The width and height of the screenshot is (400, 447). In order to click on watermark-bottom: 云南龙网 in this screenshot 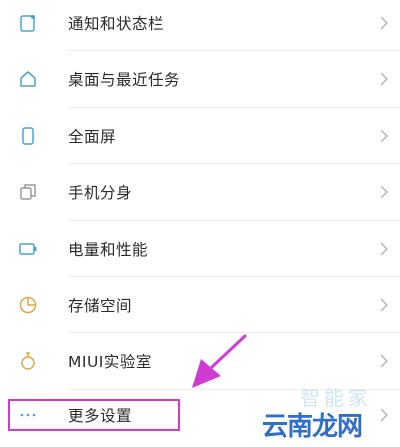, I will do `click(312, 427)`.